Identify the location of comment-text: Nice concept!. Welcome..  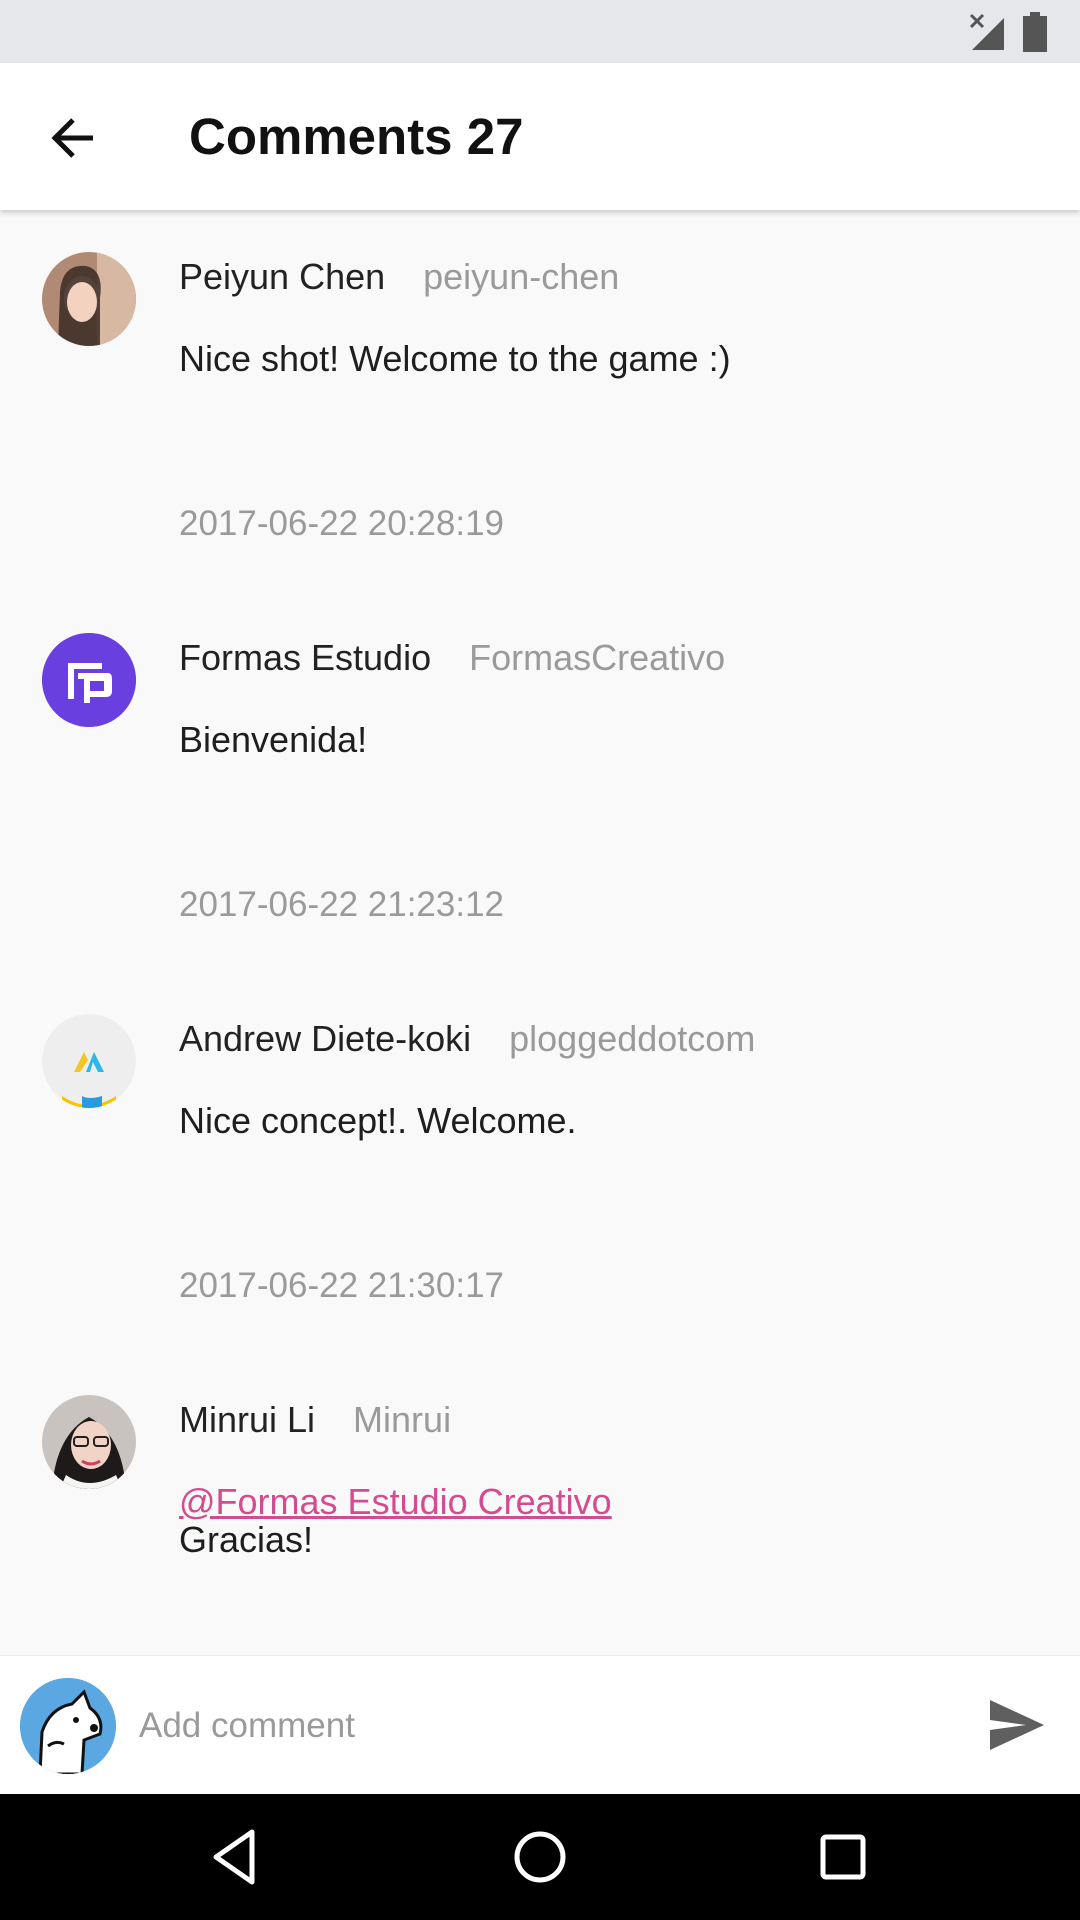
(378, 1120).